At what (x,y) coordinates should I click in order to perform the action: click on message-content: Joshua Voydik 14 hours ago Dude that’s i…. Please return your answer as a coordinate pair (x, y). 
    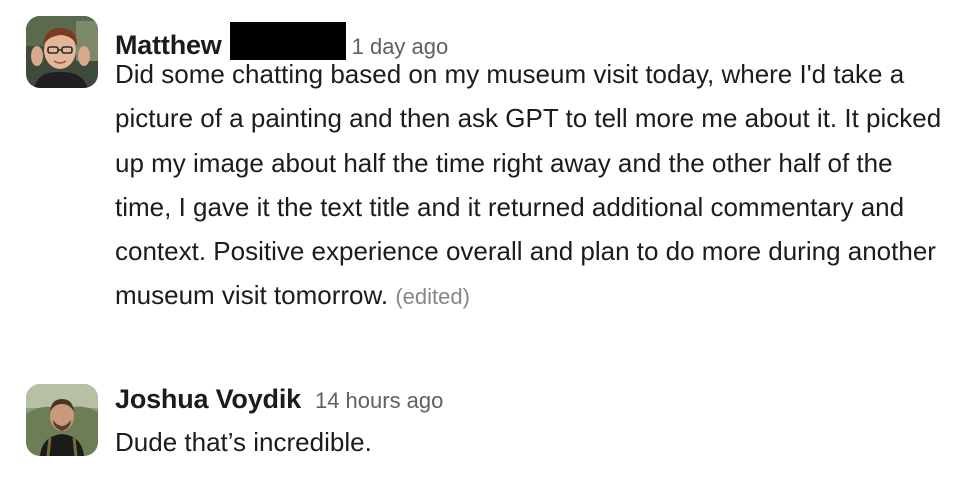
    Looking at the image, I should click on (537, 424).